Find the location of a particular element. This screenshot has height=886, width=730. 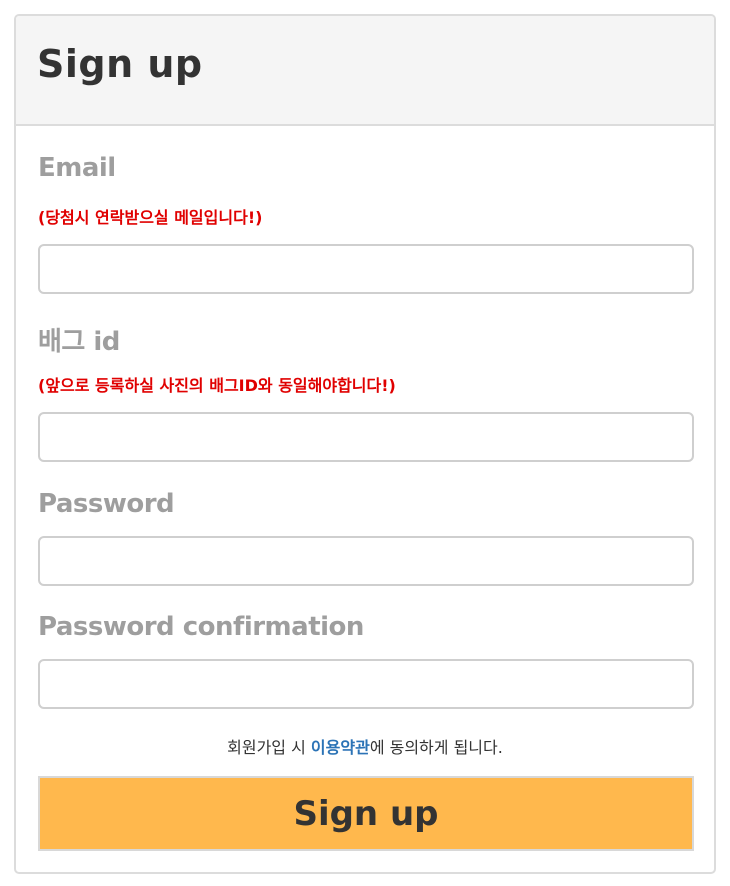

pubg-id-label: 배그 id is located at coordinates (79, 342).